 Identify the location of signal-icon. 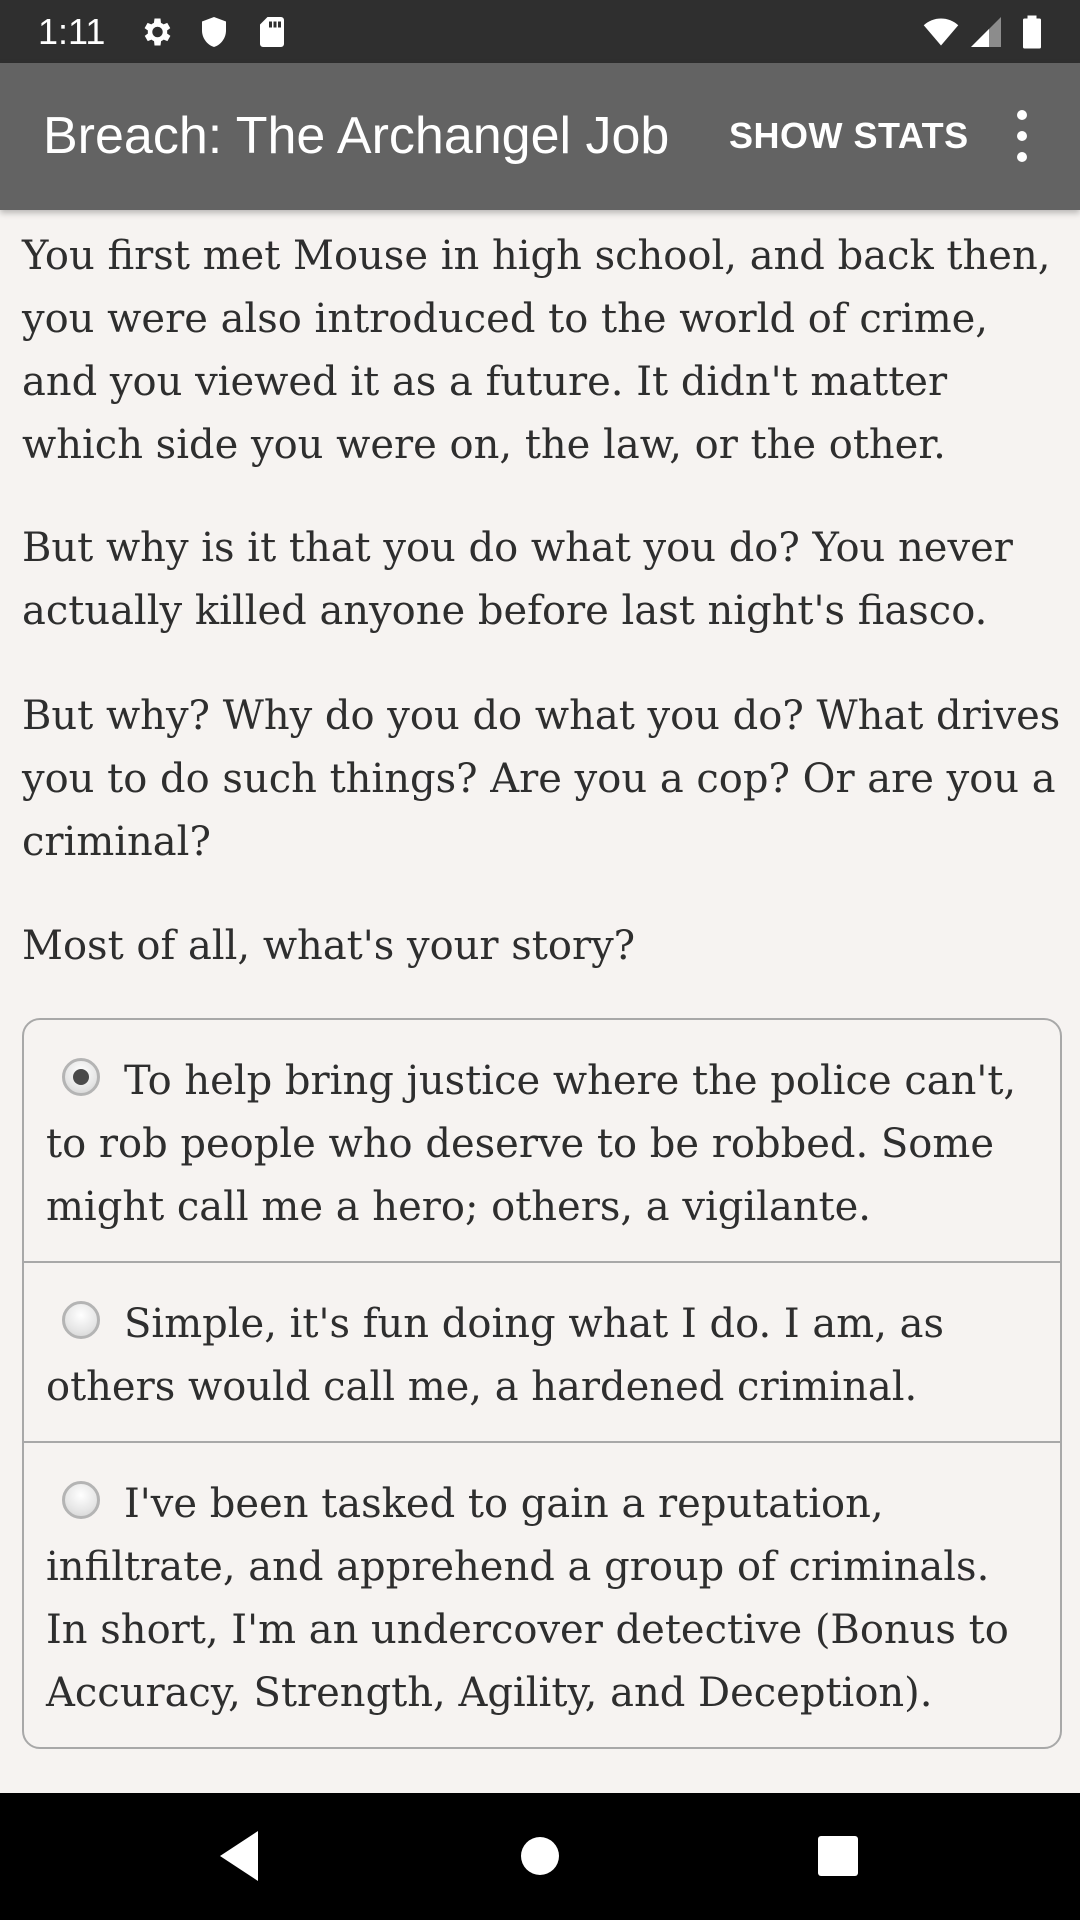
(986, 32).